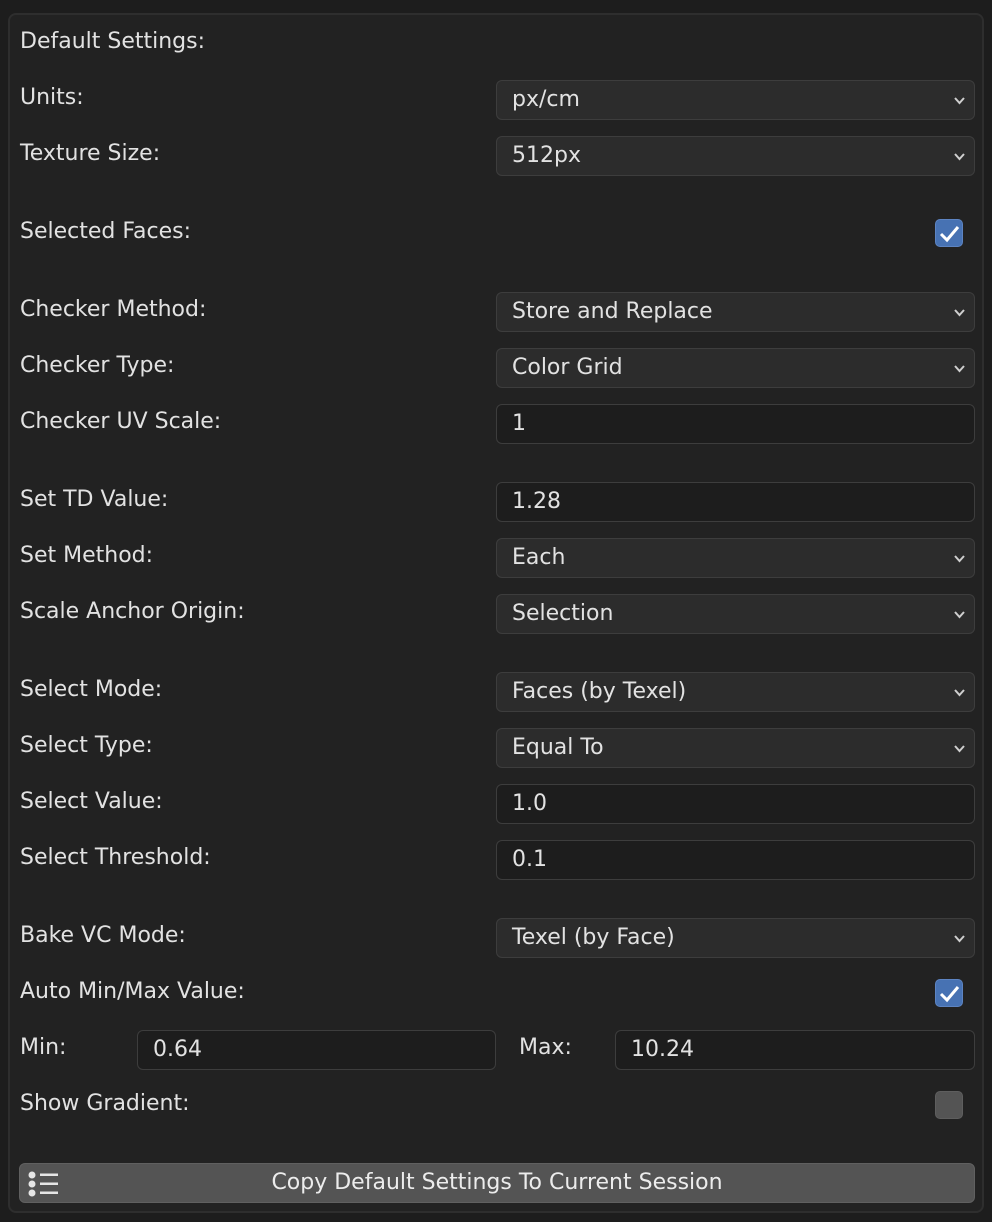  Describe the element at coordinates (593, 937) in the screenshot. I see `bake-vc-mode-value: Texel (by Face)` at that location.